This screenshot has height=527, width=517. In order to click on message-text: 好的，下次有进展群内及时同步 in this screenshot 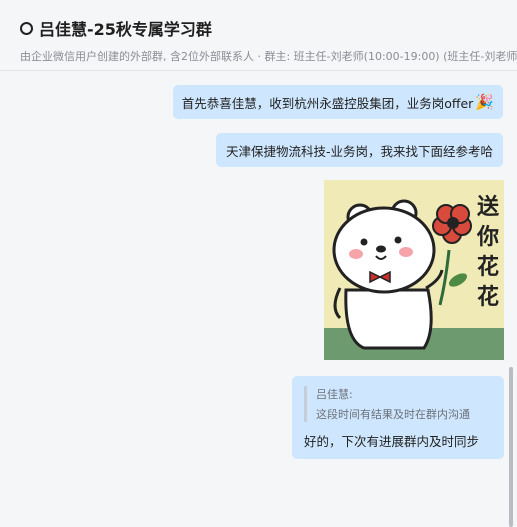, I will do `click(392, 441)`.